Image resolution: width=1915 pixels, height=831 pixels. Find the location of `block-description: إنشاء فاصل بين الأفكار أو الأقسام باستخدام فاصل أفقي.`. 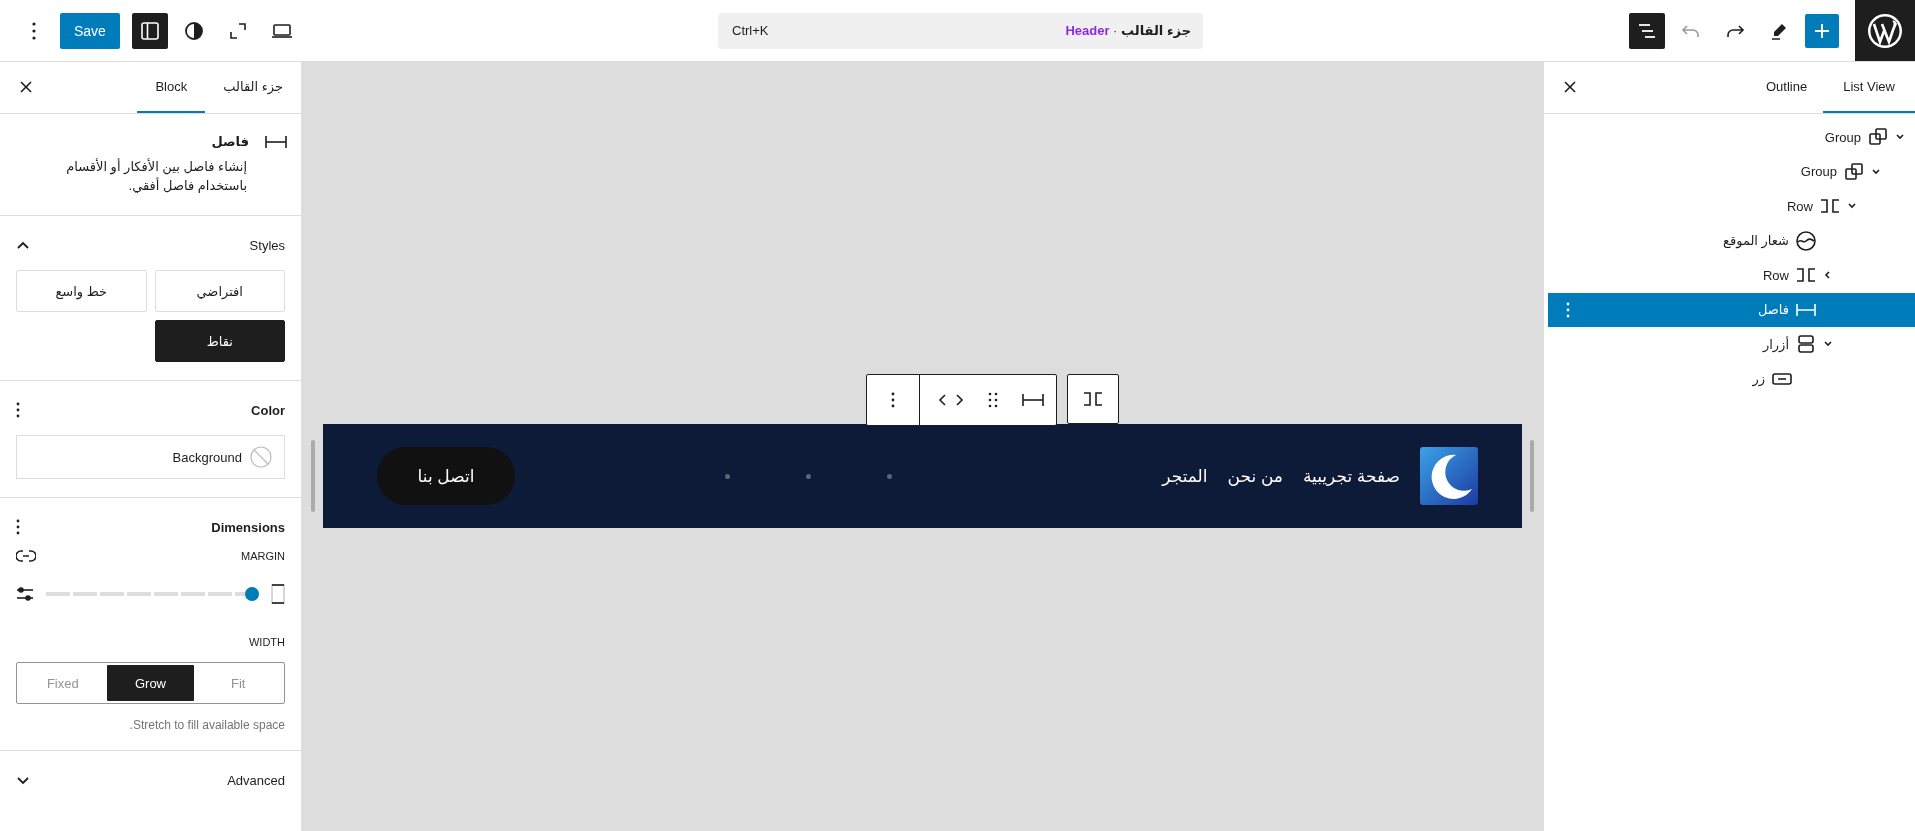

block-description: إنشاء فاصل بين الأفكار أو الأقسام باستخدام فاصل أفقي. is located at coordinates (156, 176).